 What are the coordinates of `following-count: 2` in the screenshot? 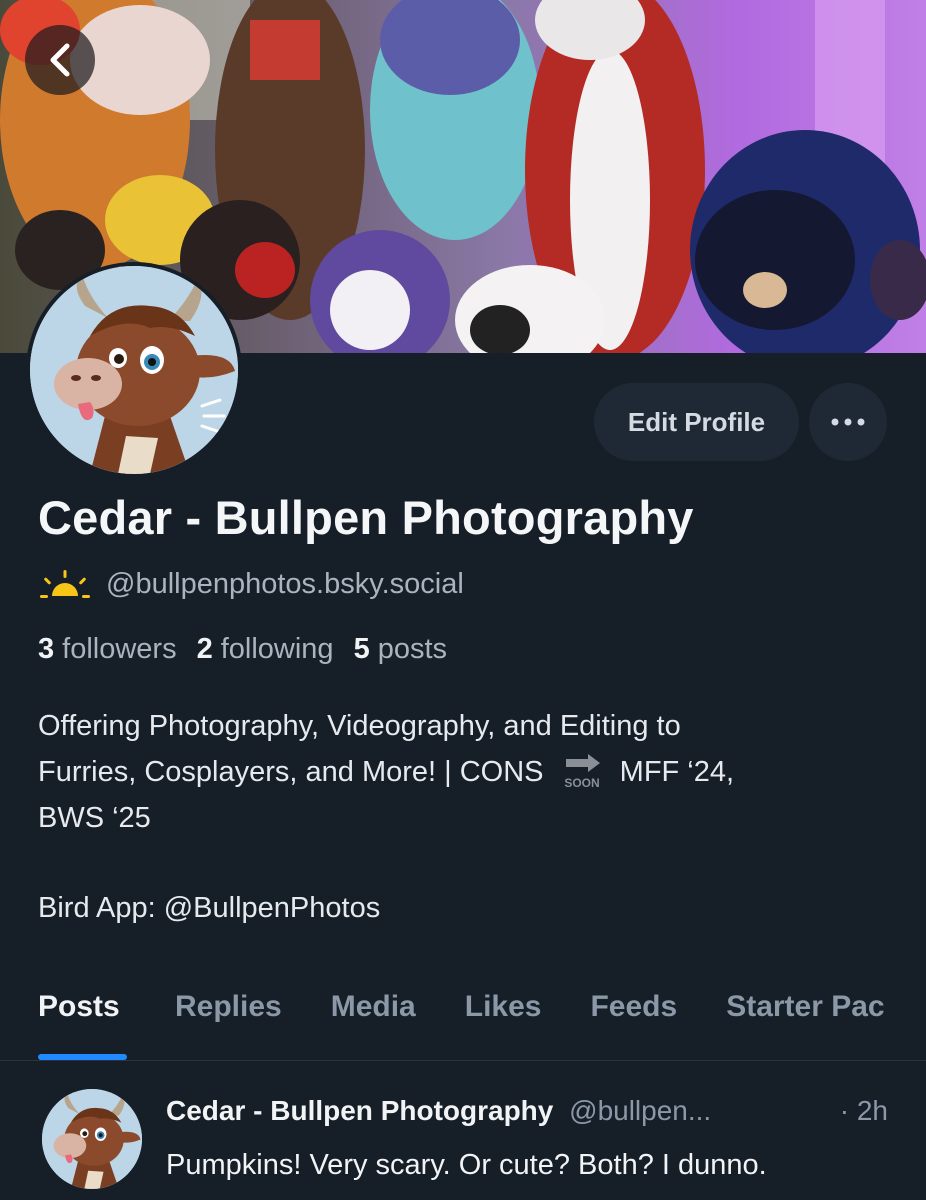 It's located at (204, 649).